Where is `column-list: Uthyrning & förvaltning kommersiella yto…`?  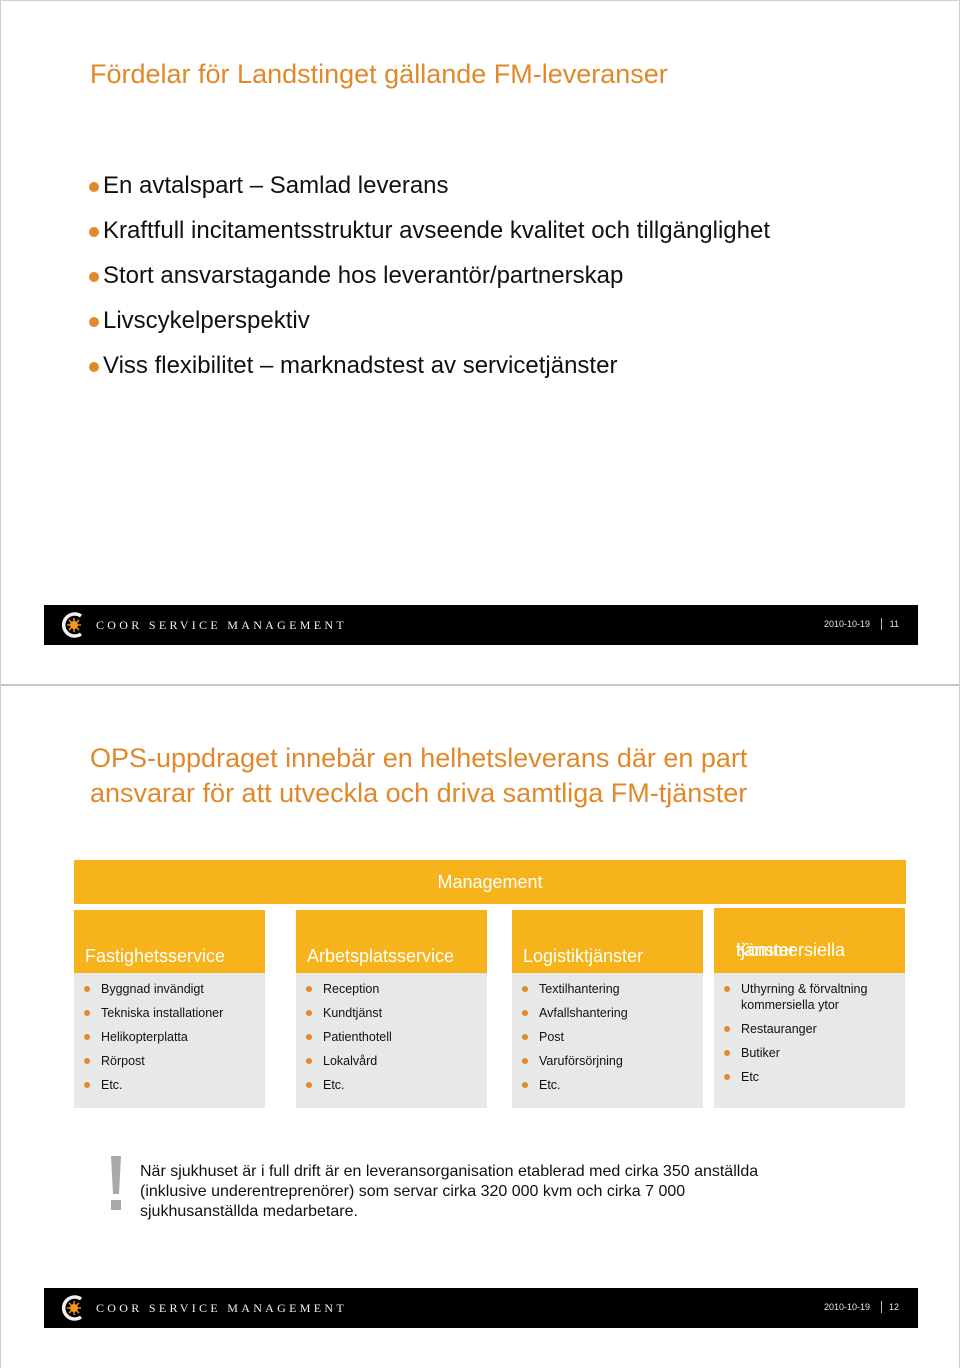
column-list: Uthyrning & förvaltning kommersiella yto… is located at coordinates (809, 1040).